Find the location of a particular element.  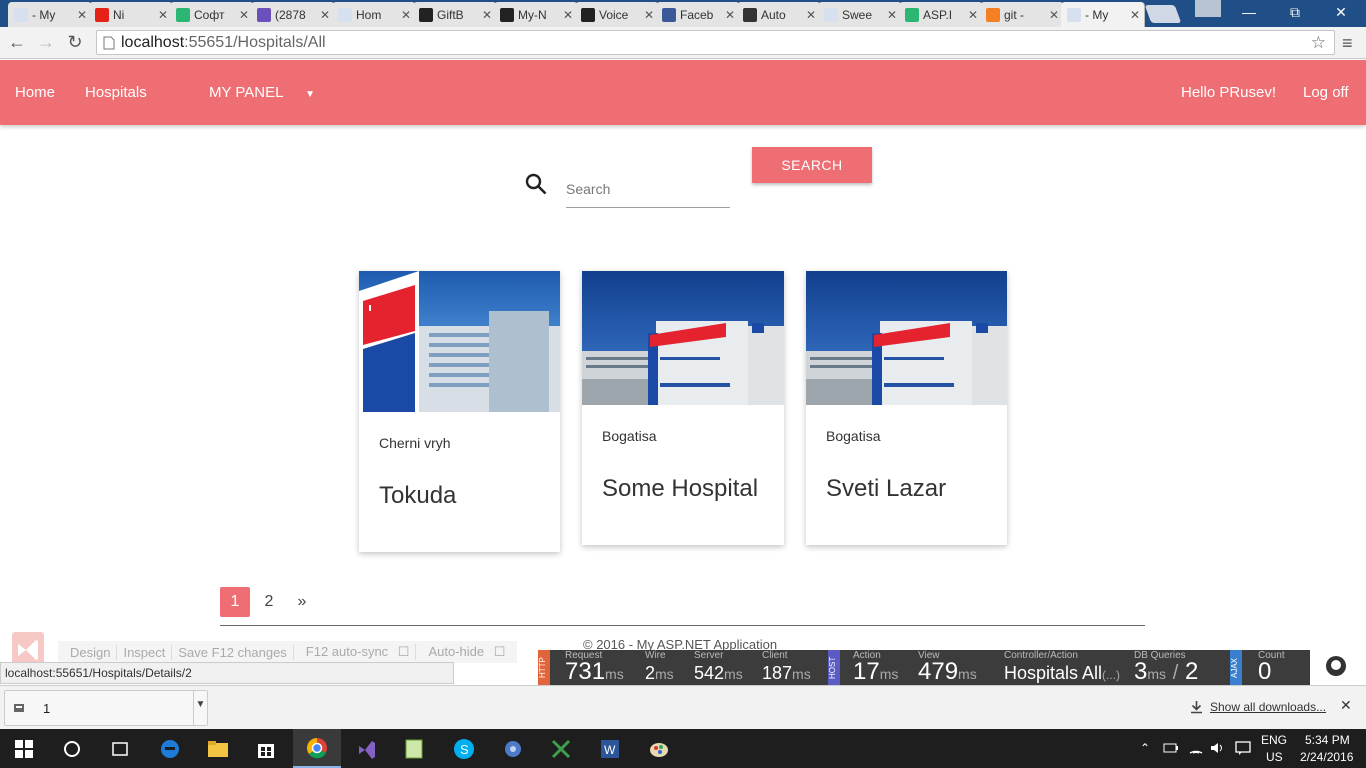

volume-icon is located at coordinates (1218, 748).